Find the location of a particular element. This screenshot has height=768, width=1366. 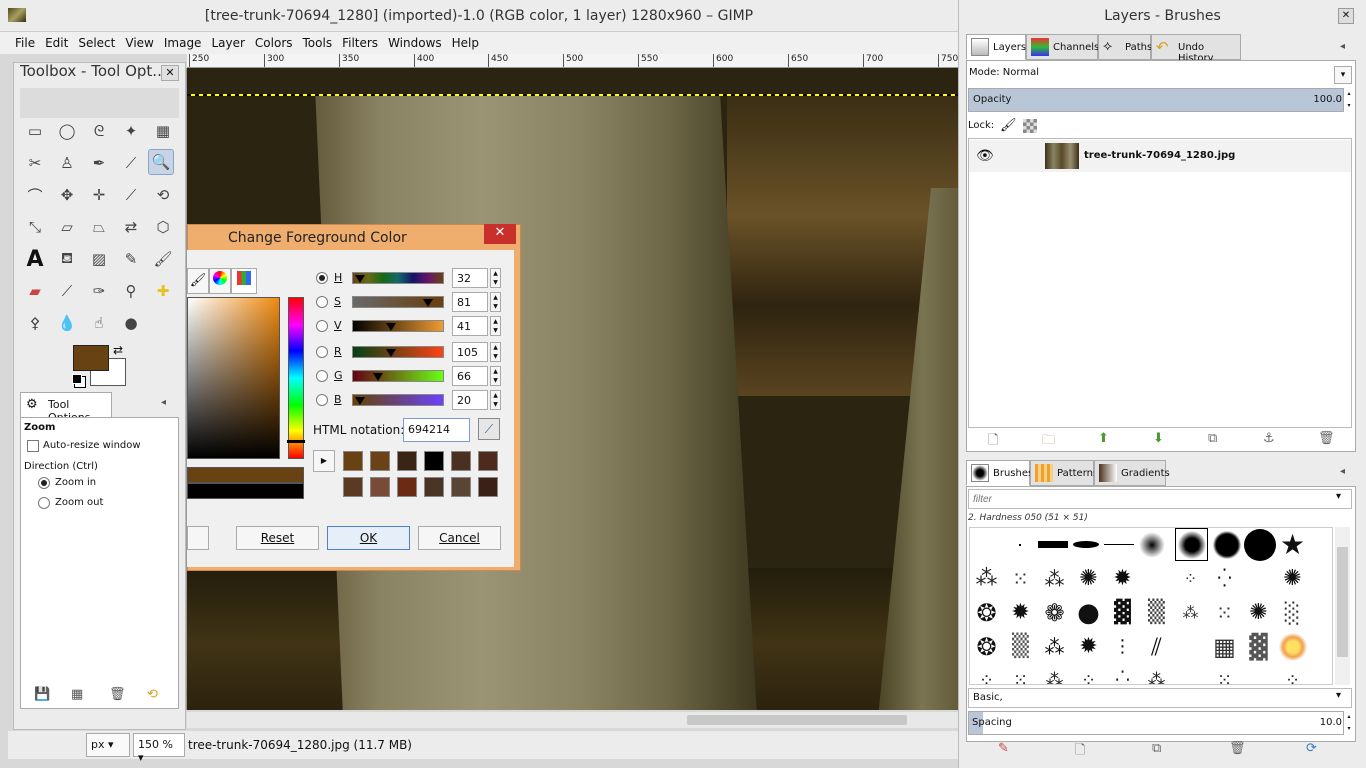

zoom-select: 150 % ▾ is located at coordinates (159, 748).